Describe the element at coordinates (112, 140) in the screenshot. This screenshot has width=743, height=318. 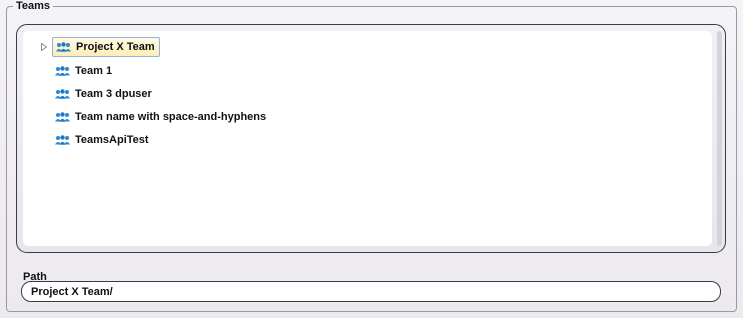
I see `tree-item-label: TeamsApiTest` at that location.